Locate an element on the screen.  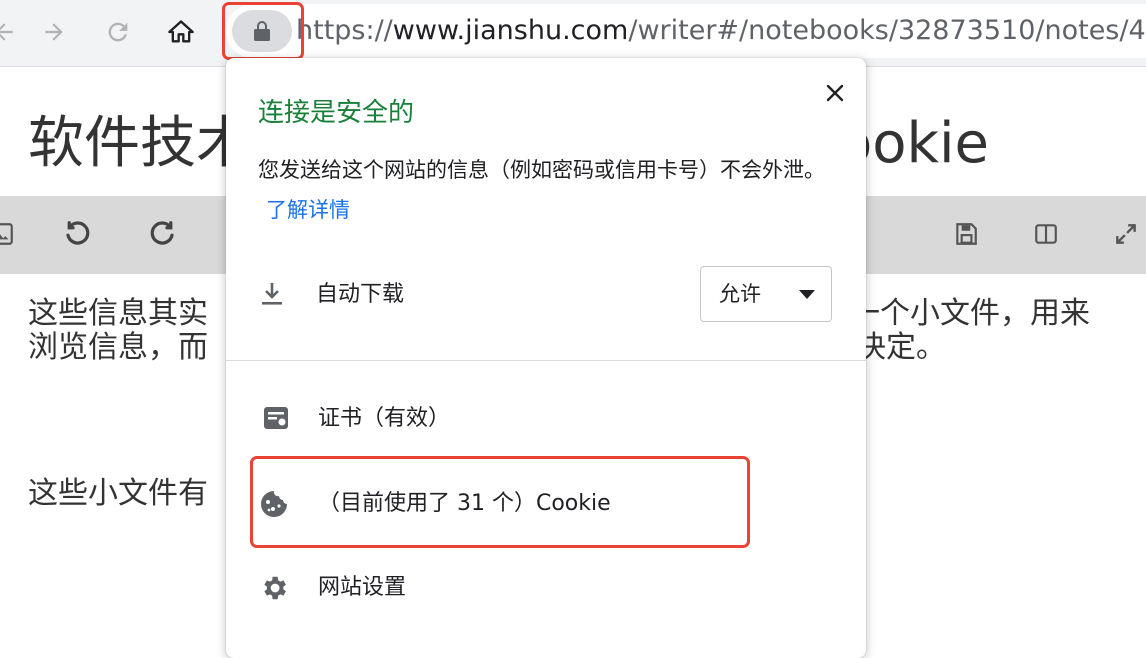
url-scheme: https:// is located at coordinates (344, 30).